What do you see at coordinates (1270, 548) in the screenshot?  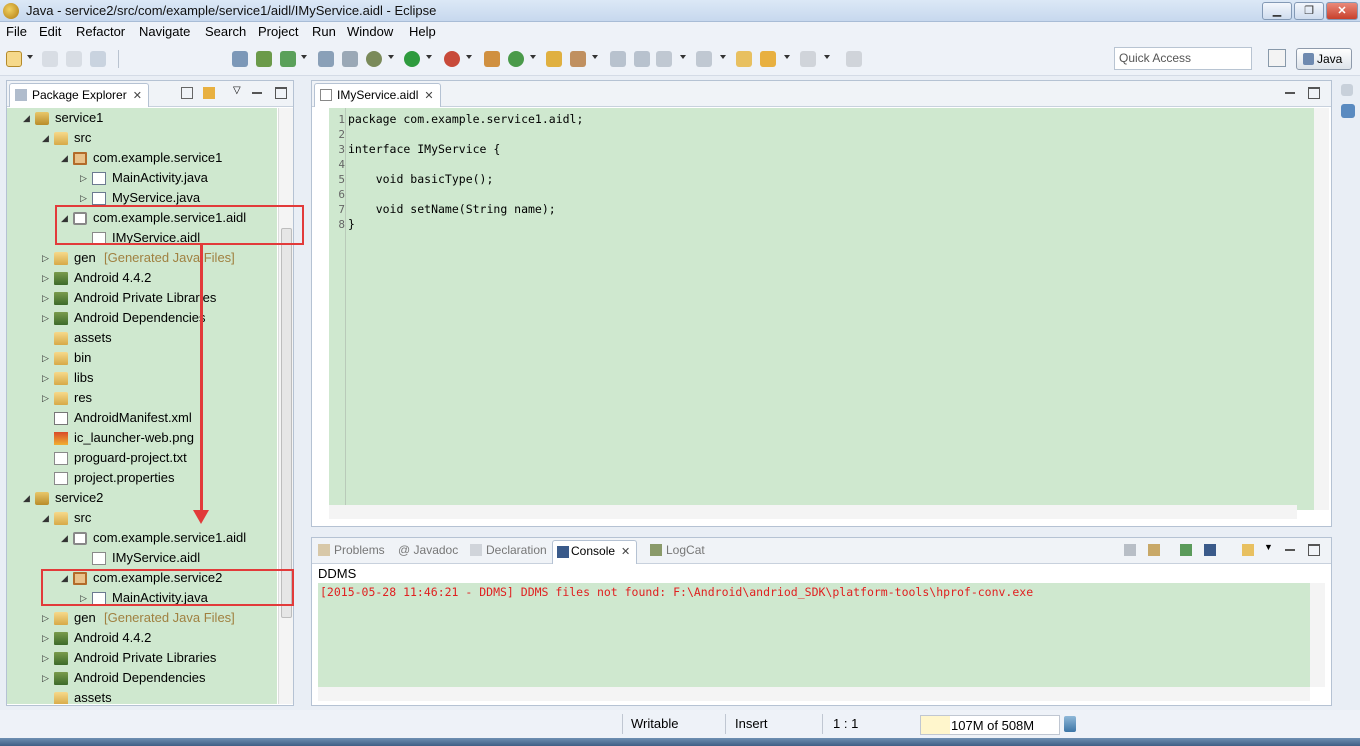 I see `console-menu-icon: ▼` at bounding box center [1270, 548].